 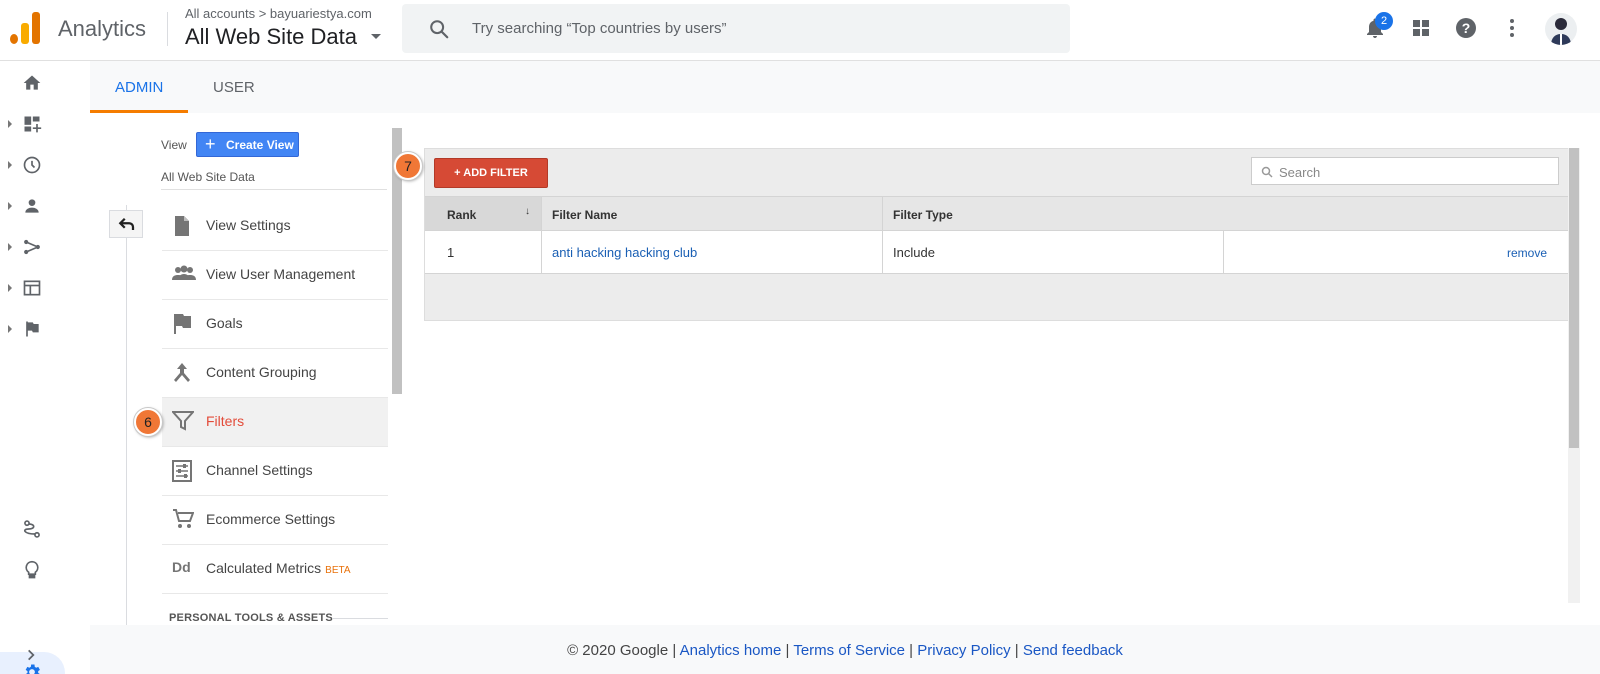 What do you see at coordinates (338, 570) in the screenshot?
I see `beta-badge: BETA` at bounding box center [338, 570].